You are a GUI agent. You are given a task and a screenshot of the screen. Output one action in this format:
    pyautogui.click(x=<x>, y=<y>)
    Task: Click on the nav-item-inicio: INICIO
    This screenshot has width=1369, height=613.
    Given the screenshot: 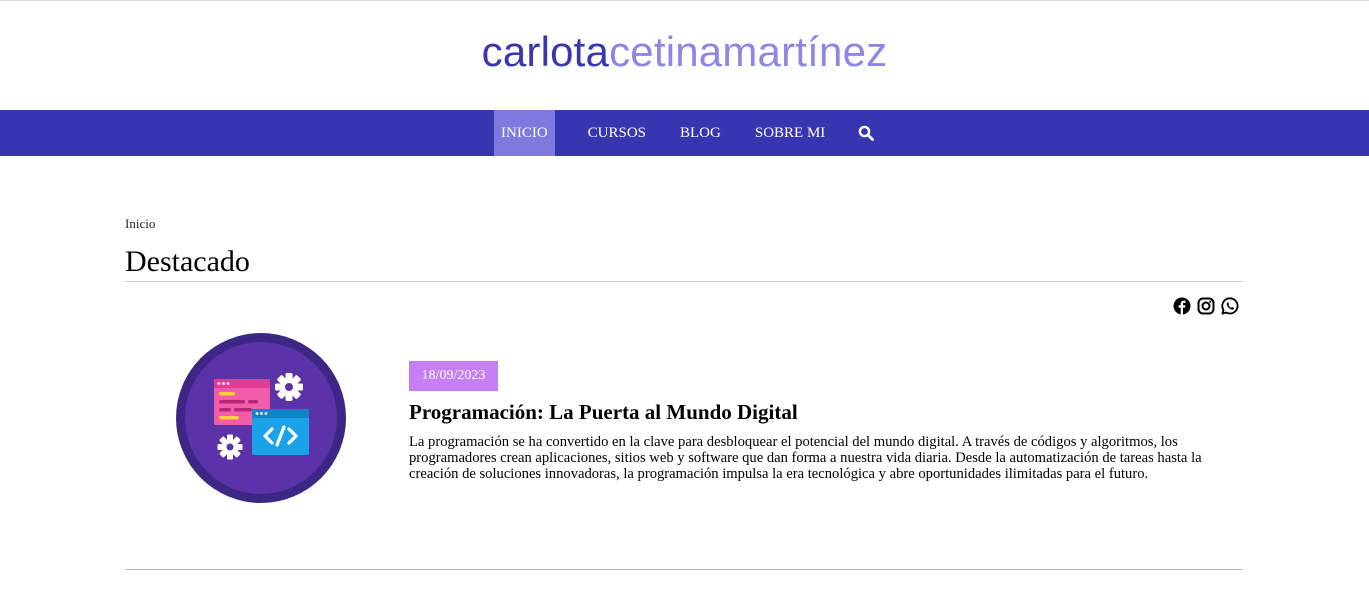 What is the action you would take?
    pyautogui.click(x=524, y=133)
    